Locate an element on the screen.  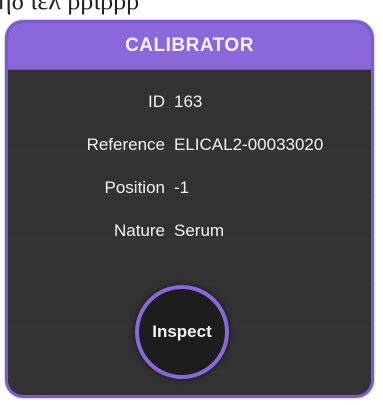
field-row-reference: Reference ELICAL2-00033020 is located at coordinates (189, 156).